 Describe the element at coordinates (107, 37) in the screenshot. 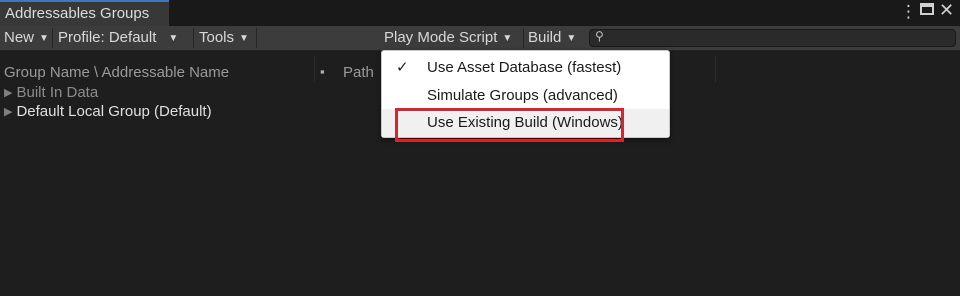

I see `profile-label: Profile: Default` at that location.